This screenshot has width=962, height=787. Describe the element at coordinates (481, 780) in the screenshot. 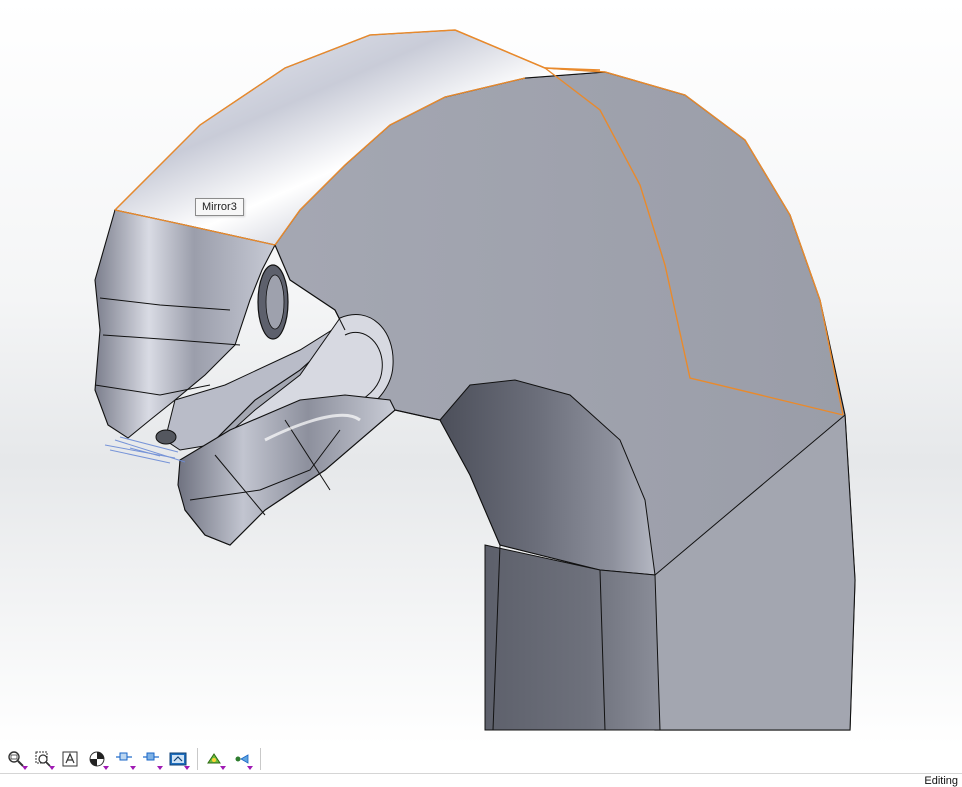

I see `status-bar: Editing` at that location.